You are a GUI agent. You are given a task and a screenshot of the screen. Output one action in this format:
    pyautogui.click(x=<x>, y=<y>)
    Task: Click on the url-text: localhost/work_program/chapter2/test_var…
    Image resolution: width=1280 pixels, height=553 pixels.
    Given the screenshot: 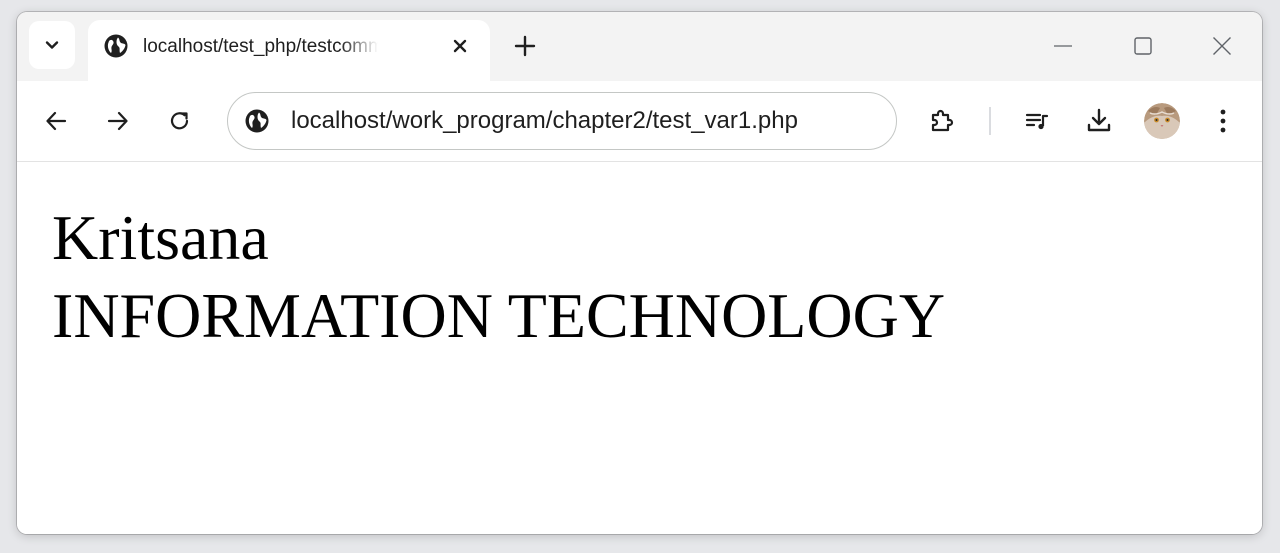 What is the action you would take?
    pyautogui.click(x=544, y=121)
    